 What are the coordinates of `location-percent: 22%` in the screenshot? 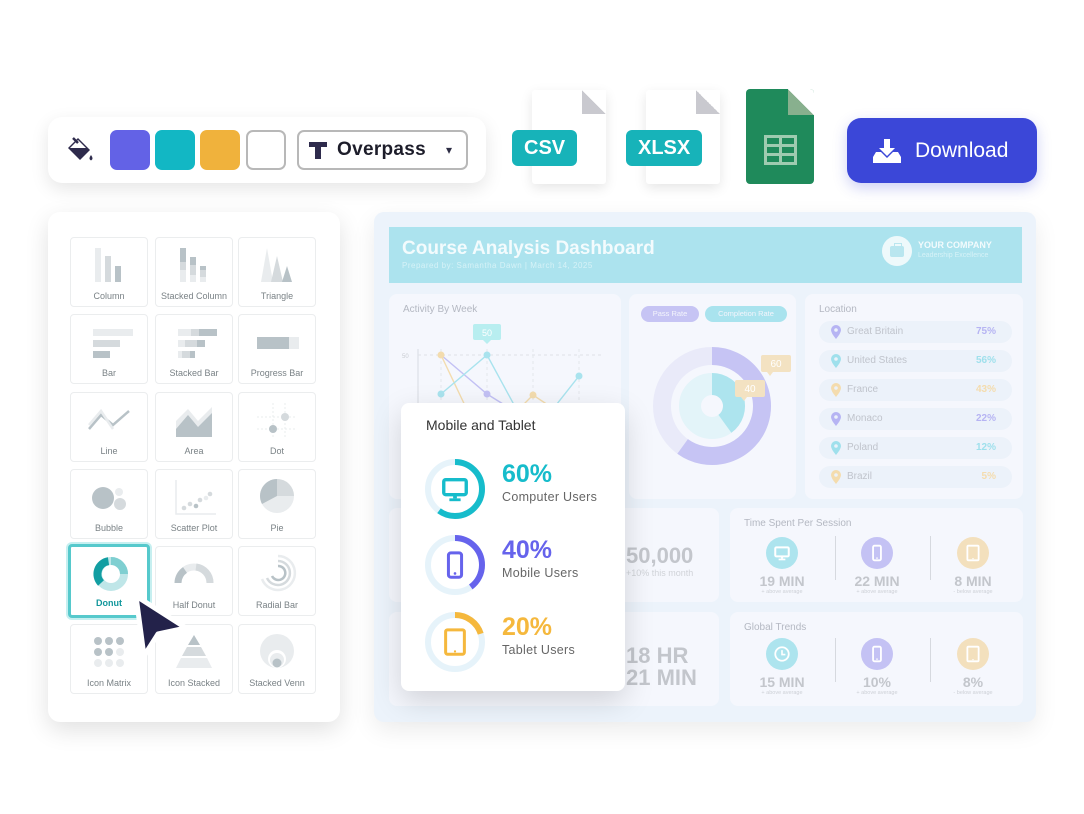 It's located at (985, 418).